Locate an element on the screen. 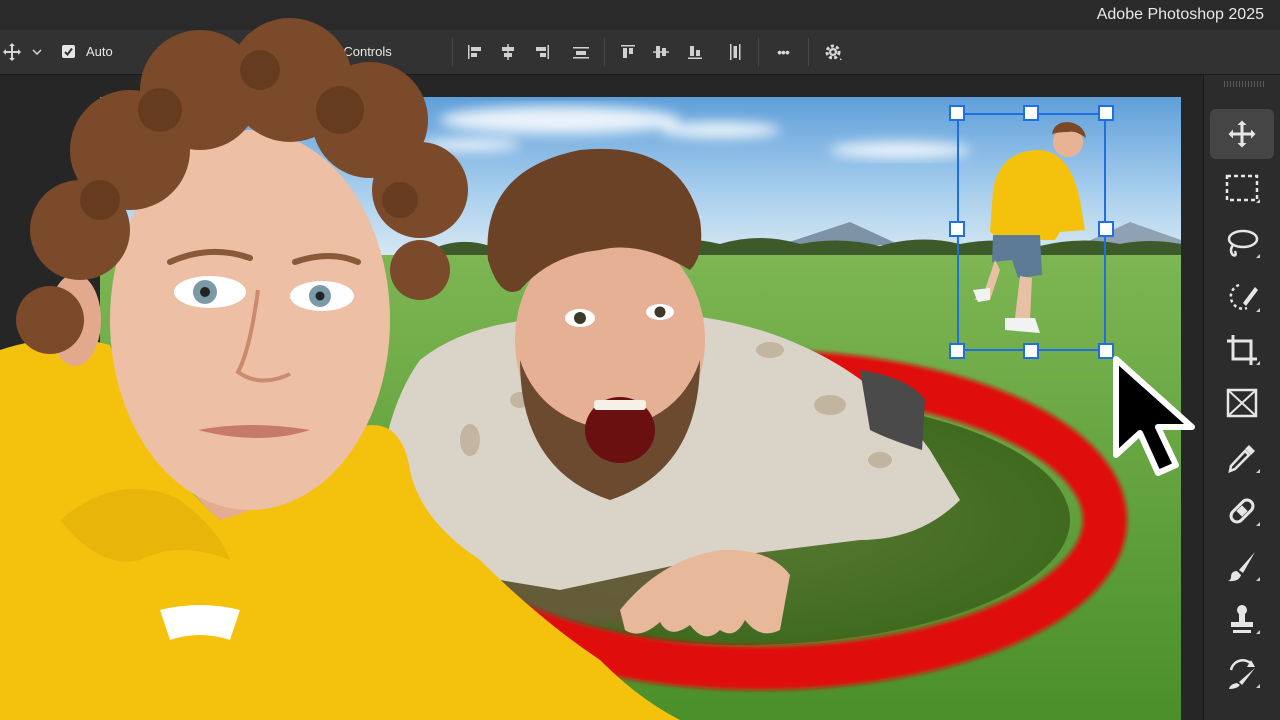 This screenshot has height=720, width=1280. align-vertical-center-icon is located at coordinates (661, 52).